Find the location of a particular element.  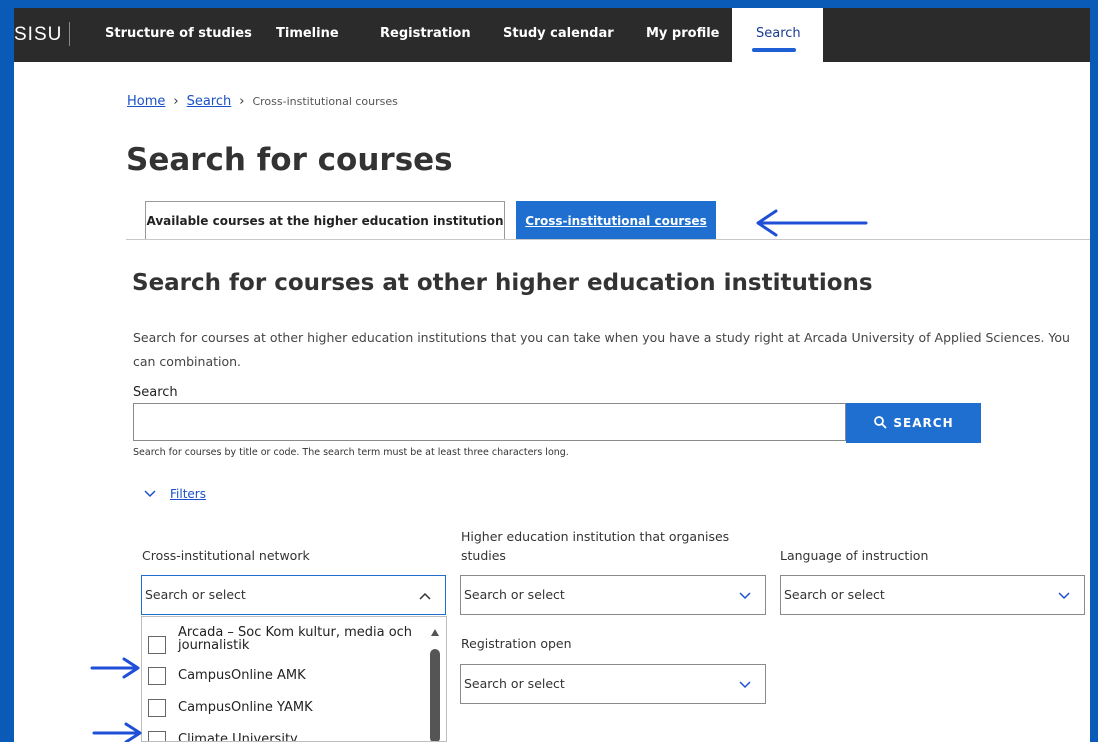

chevron-up-icon is located at coordinates (425, 595).